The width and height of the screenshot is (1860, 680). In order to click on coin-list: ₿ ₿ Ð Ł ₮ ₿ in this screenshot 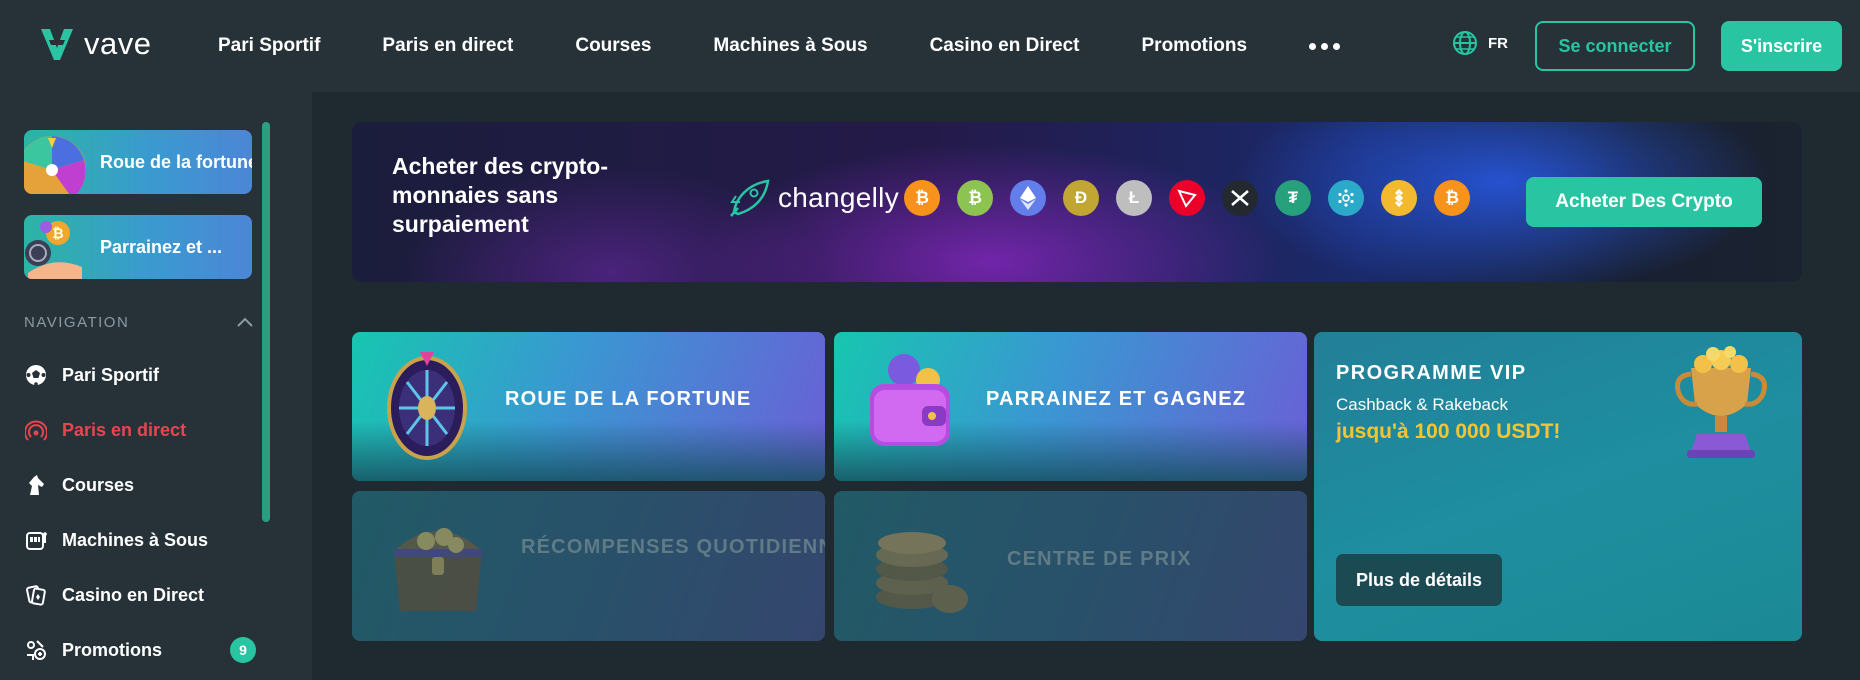, I will do `click(1187, 198)`.